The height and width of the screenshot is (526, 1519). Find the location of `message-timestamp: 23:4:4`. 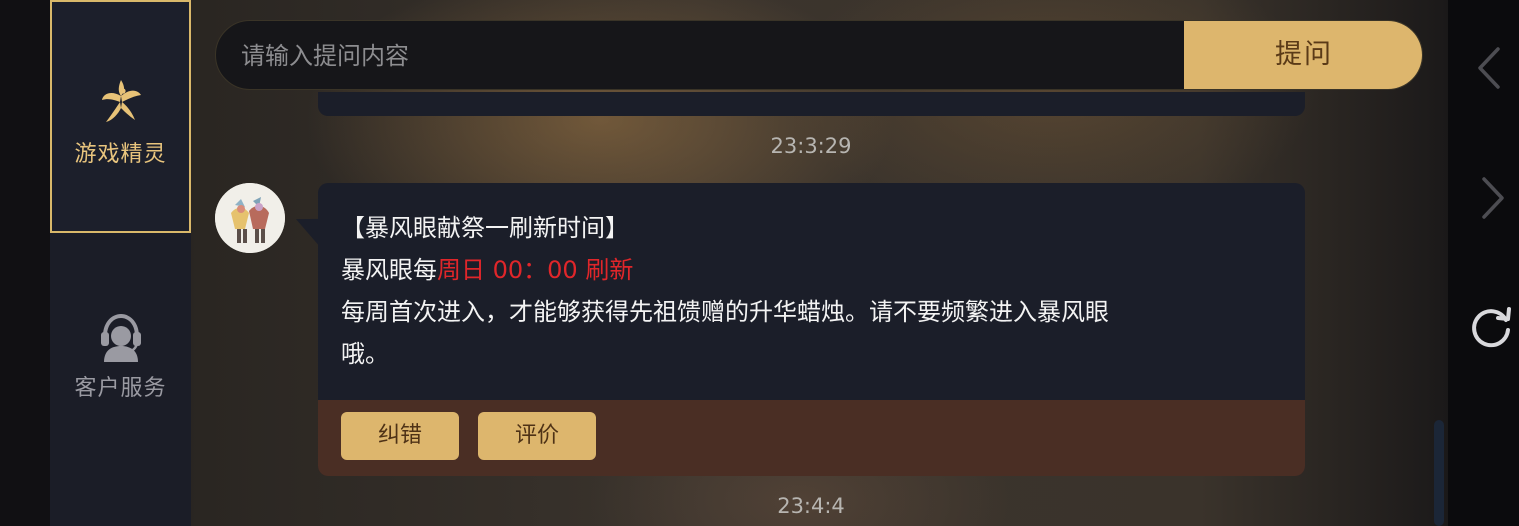

message-timestamp: 23:4:4 is located at coordinates (811, 506).